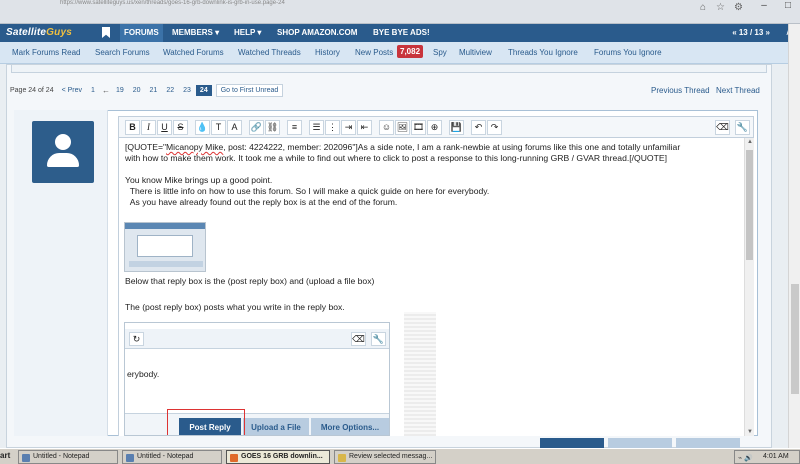 This screenshot has height=464, width=800. What do you see at coordinates (203, 90) in the screenshot?
I see `page-link-current: 24` at bounding box center [203, 90].